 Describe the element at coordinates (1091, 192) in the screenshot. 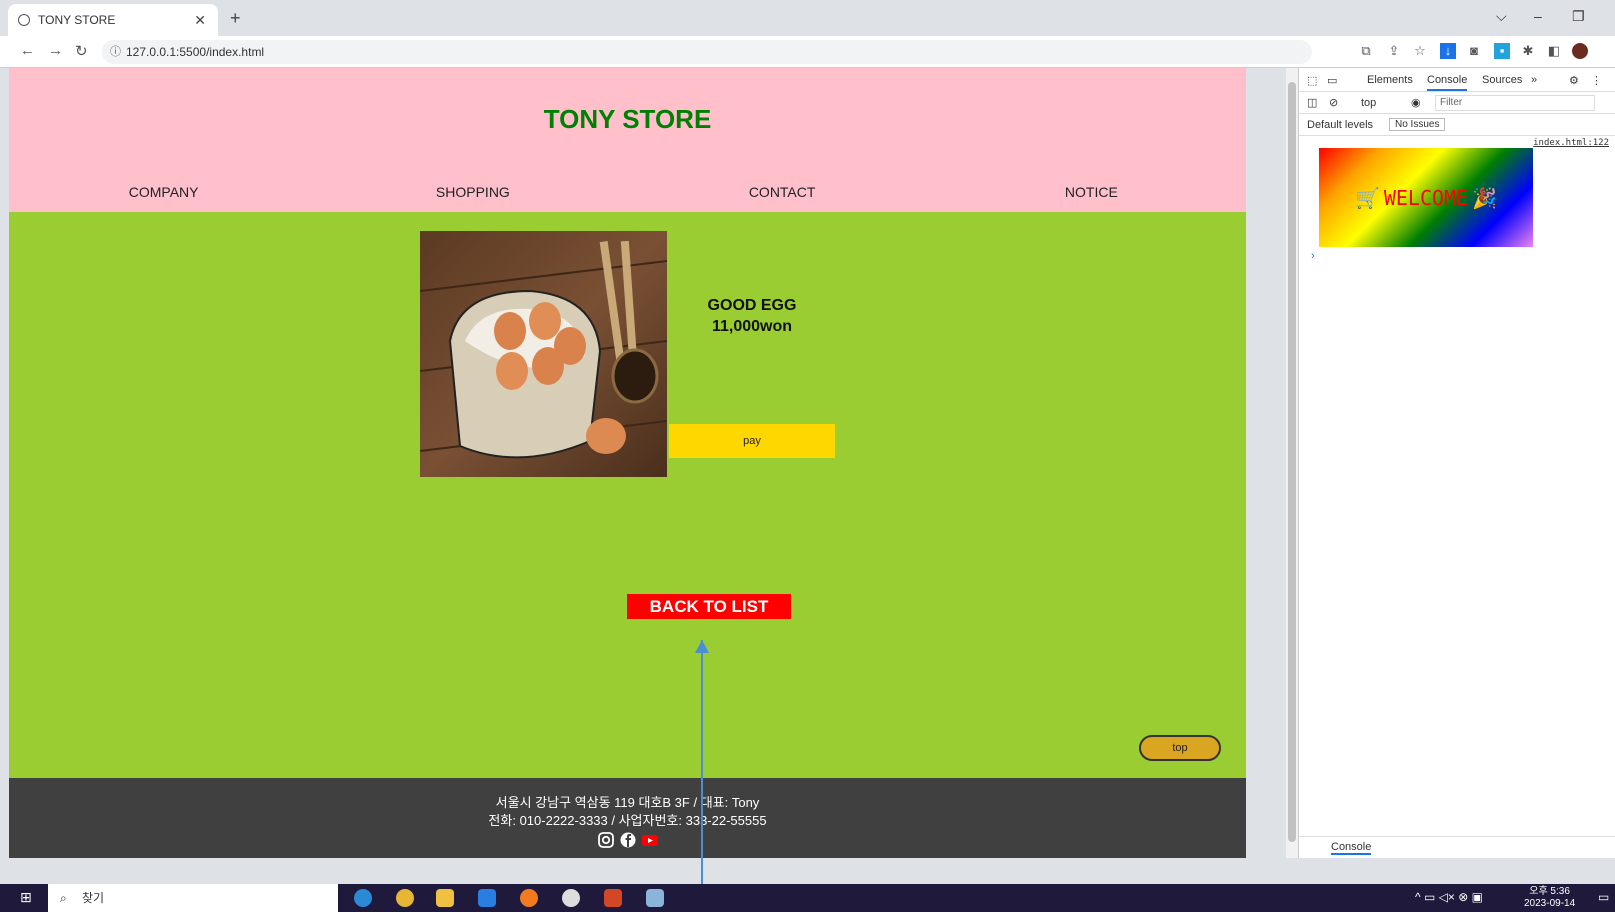

I see `menu-item-notice: NOTICE` at that location.